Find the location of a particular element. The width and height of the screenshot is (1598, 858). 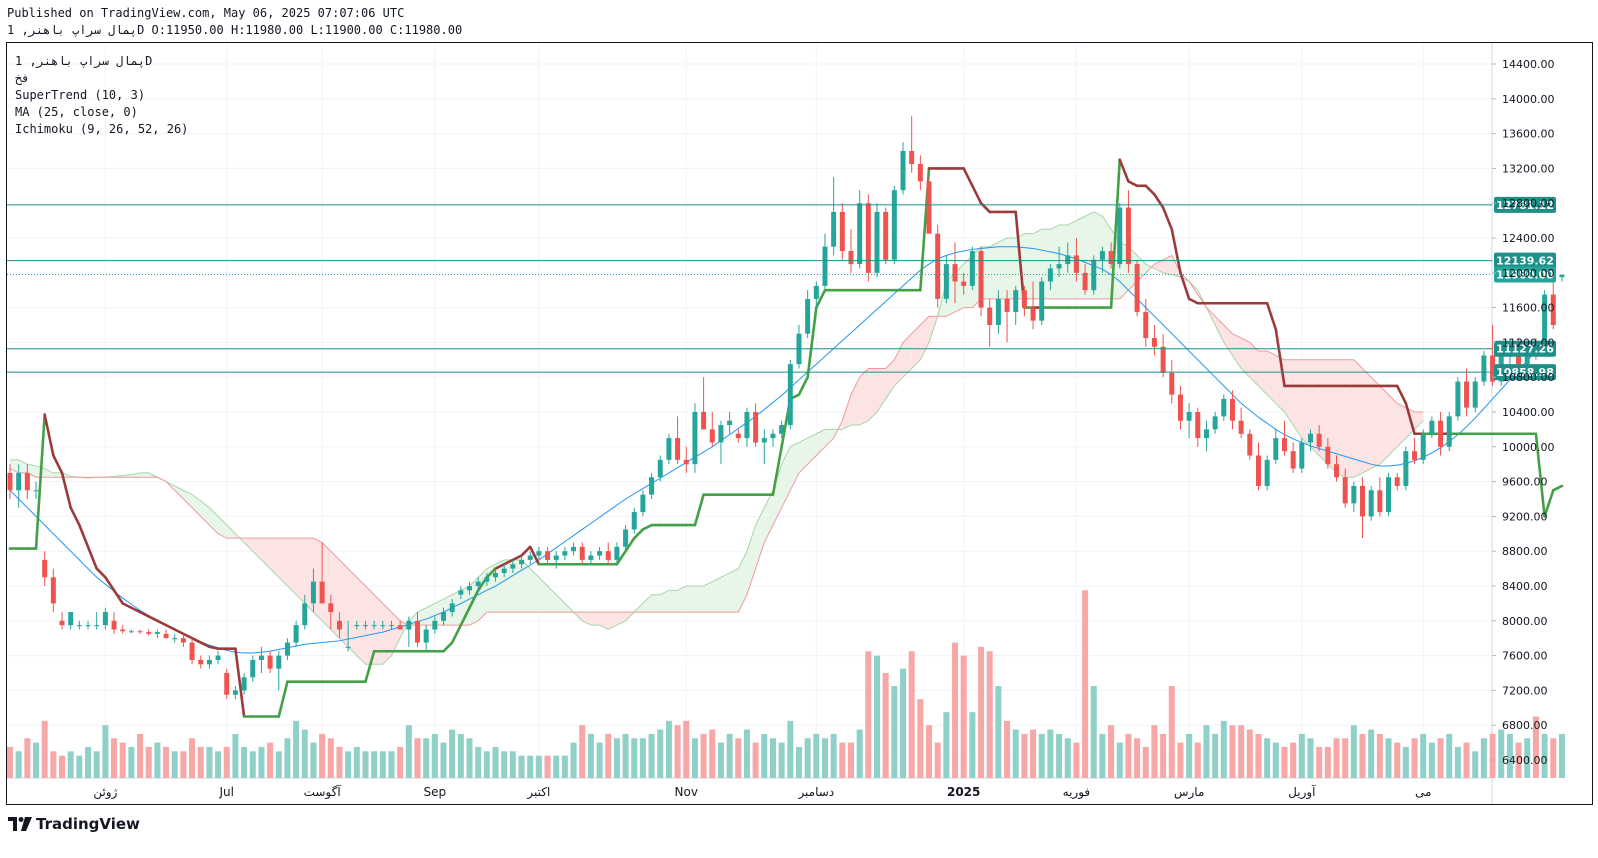

y-tick-label: 13200.00 is located at coordinates (1528, 168).